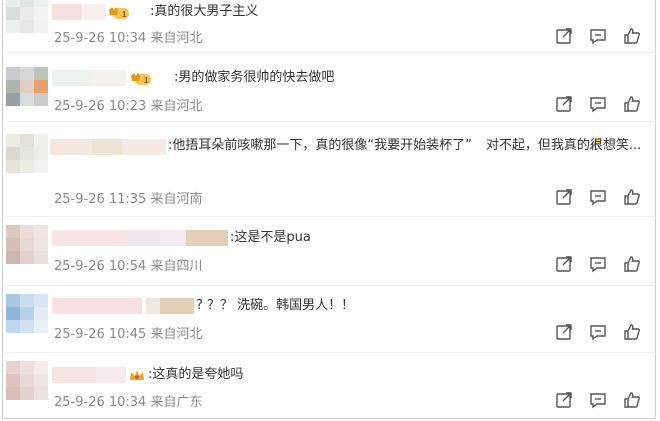 This screenshot has height=421, width=660. I want to click on comment-item: 1 :真的很大男子主义 25-9-26 10:34 来自河北, so click(330, 26).